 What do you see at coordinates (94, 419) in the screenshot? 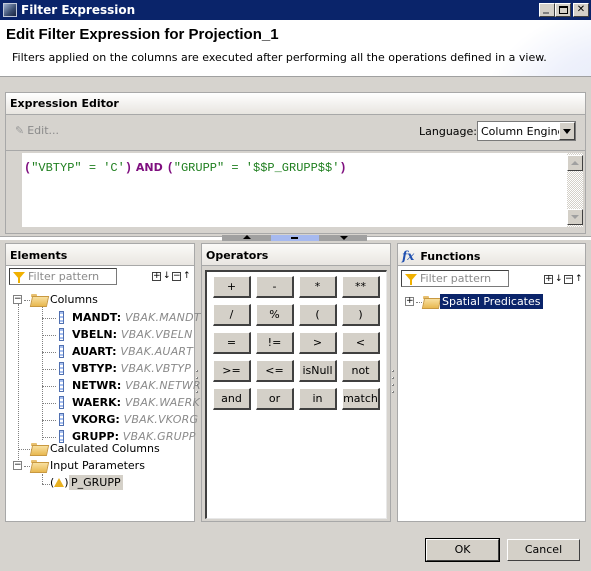
I see `column-name-text: VKORG` at bounding box center [94, 419].